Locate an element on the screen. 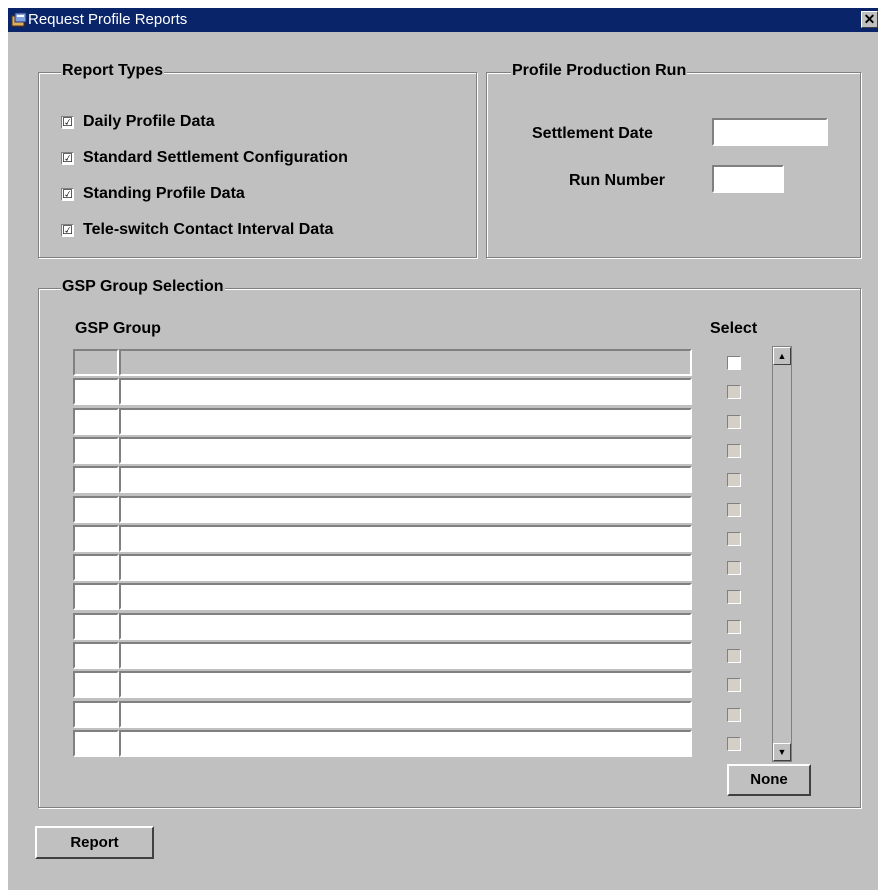 The height and width of the screenshot is (890, 886). close-button: ✕ is located at coordinates (869, 19).